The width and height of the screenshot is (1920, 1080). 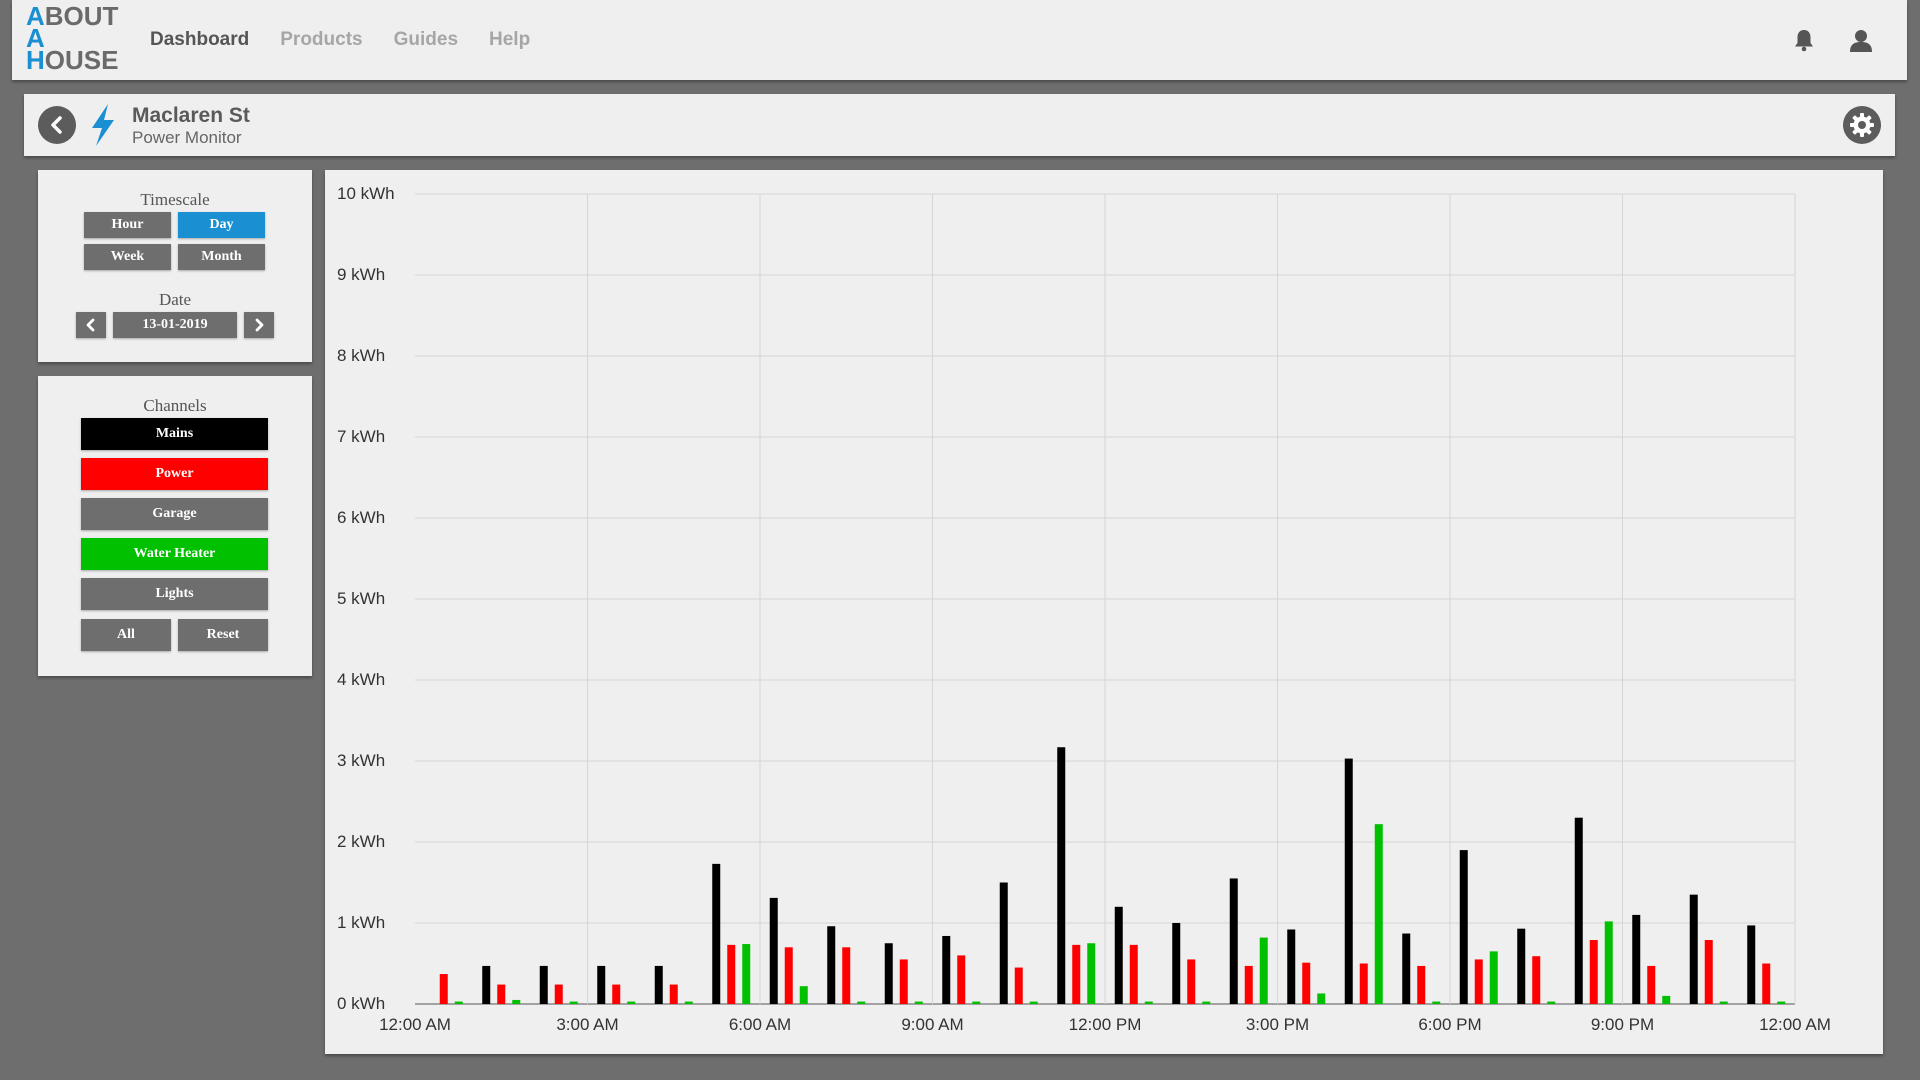 What do you see at coordinates (1833, 40) in the screenshot?
I see `top-icons` at bounding box center [1833, 40].